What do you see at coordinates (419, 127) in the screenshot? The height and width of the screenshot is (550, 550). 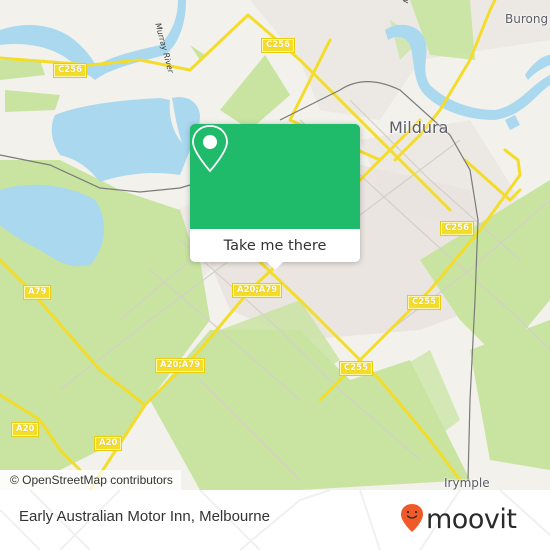 I see `place-label-mildura: Mildura` at bounding box center [419, 127].